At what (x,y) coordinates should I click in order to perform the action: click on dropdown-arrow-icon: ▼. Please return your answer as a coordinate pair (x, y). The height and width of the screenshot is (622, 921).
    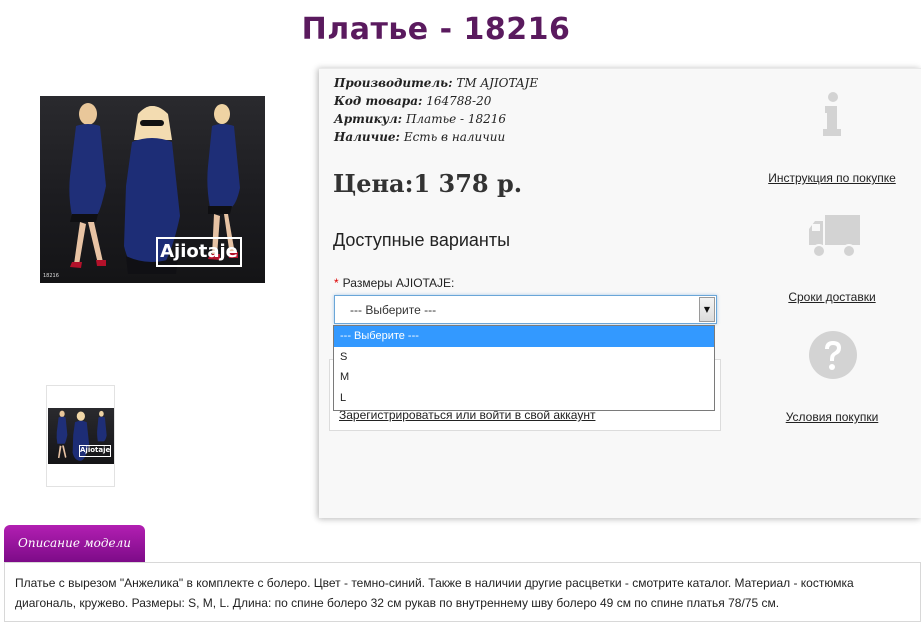
    Looking at the image, I should click on (707, 309).